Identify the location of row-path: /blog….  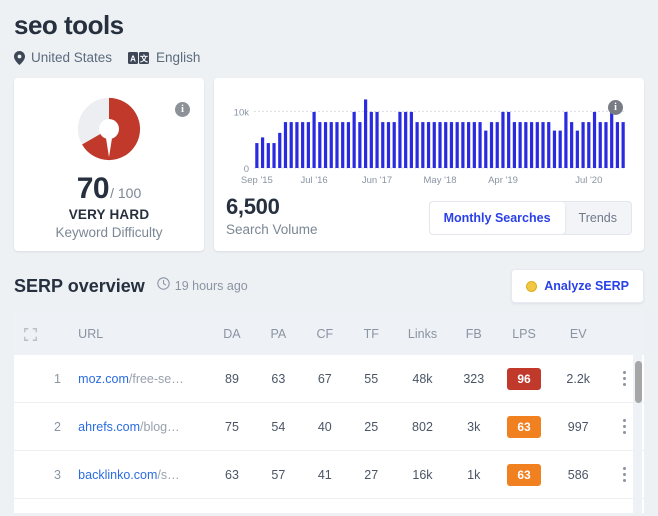
(160, 426).